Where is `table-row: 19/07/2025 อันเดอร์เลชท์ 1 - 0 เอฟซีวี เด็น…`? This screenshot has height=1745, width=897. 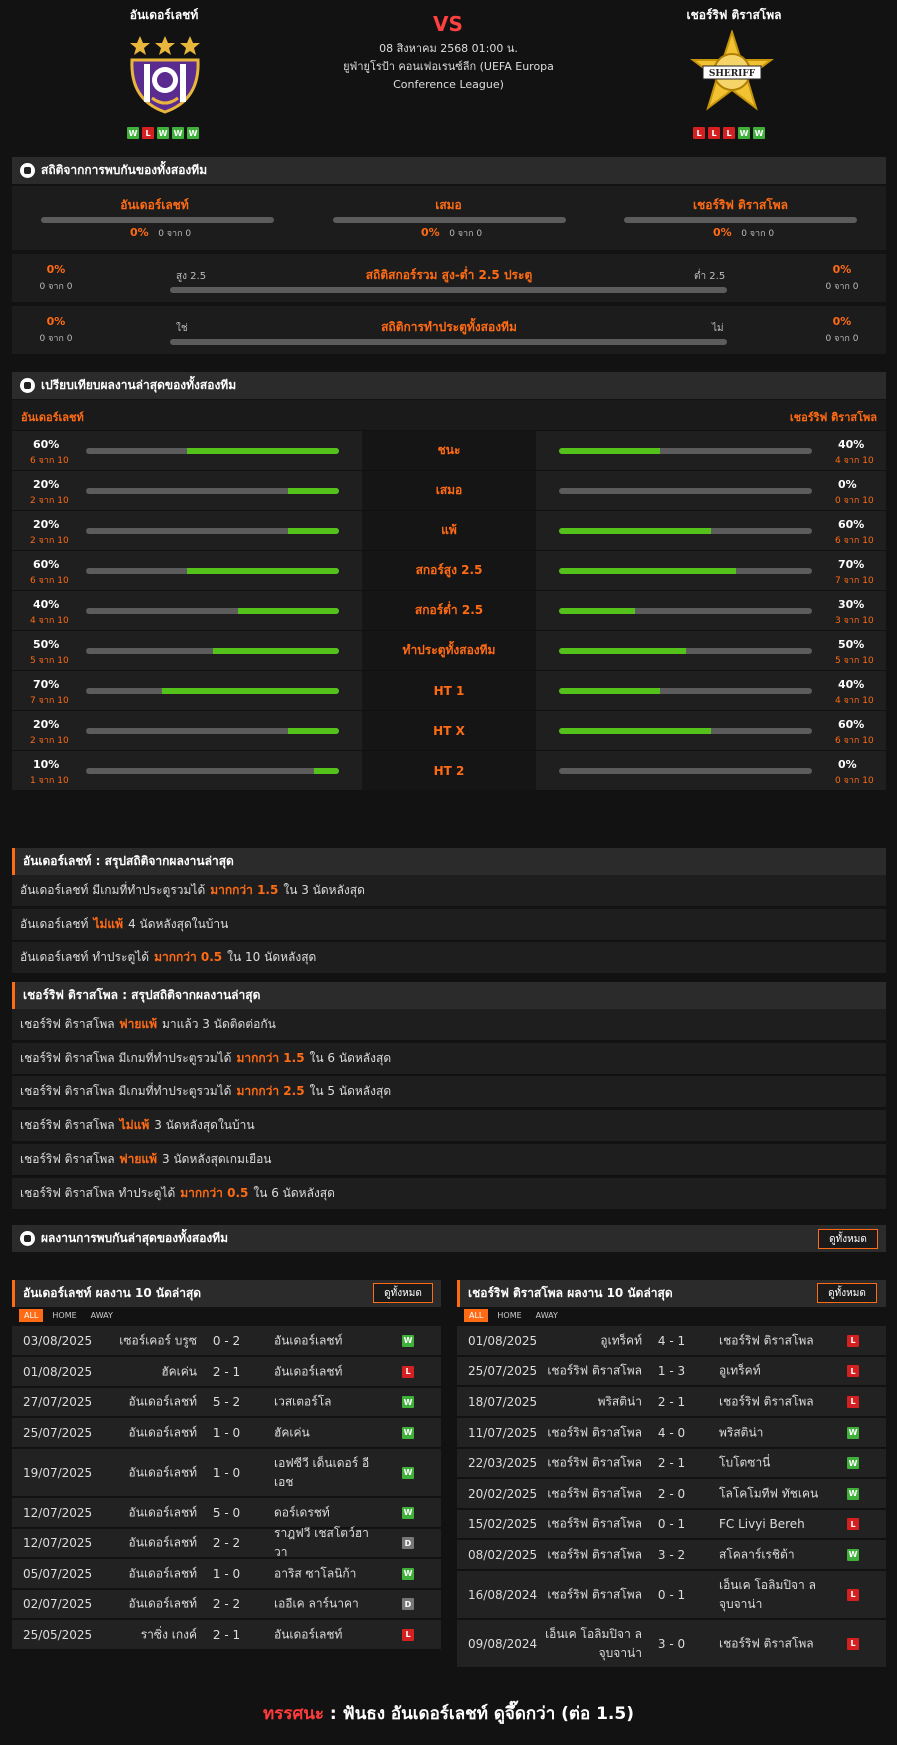 table-row: 19/07/2025 อันเดอร์เลชท์ 1 - 0 เอฟซีวี เด็น… is located at coordinates (226, 1473).